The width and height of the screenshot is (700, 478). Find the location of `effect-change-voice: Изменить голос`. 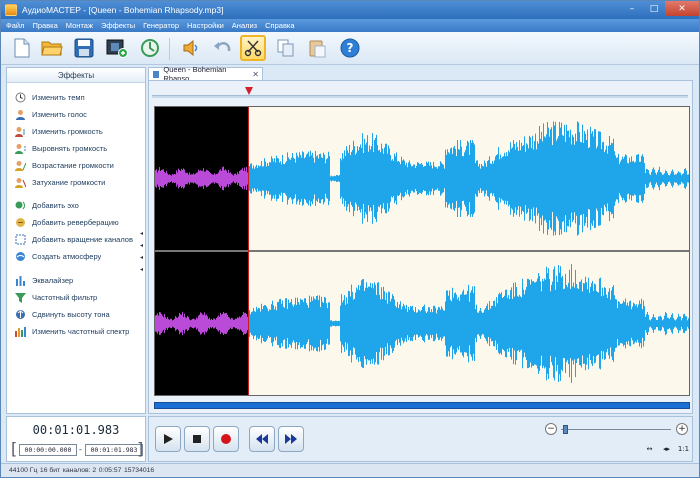

effect-change-voice: Изменить голос is located at coordinates (51, 114).